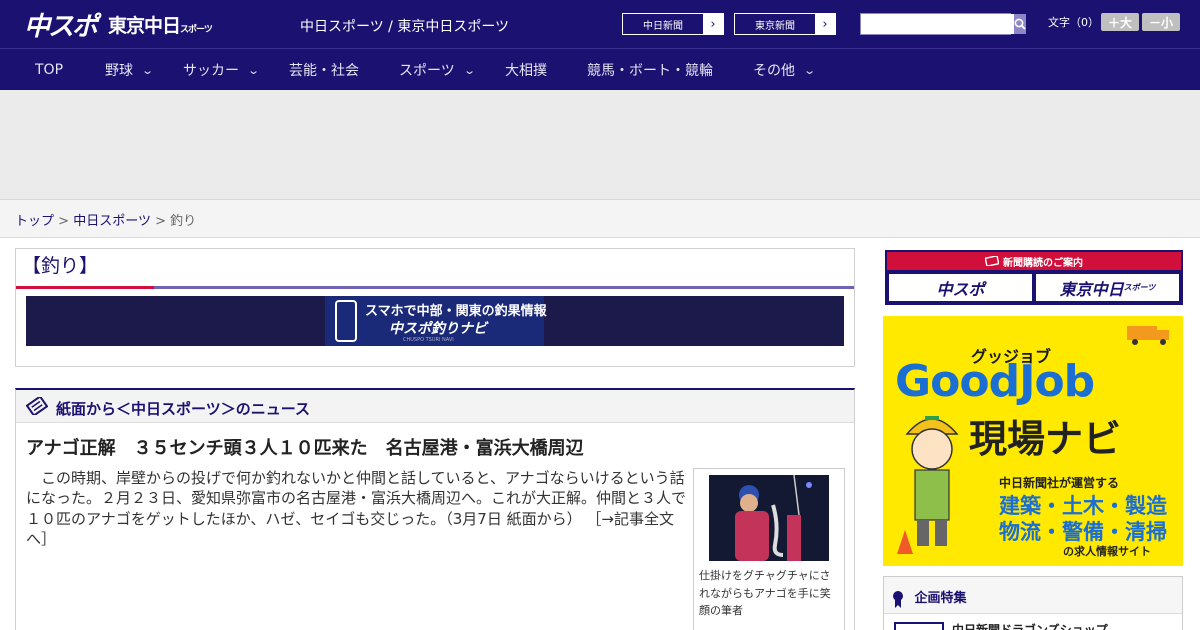 The image size is (1200, 630). Describe the element at coordinates (650, 70) in the screenshot. I see `nav-item-racing: 競馬・ボート・競輪` at that location.